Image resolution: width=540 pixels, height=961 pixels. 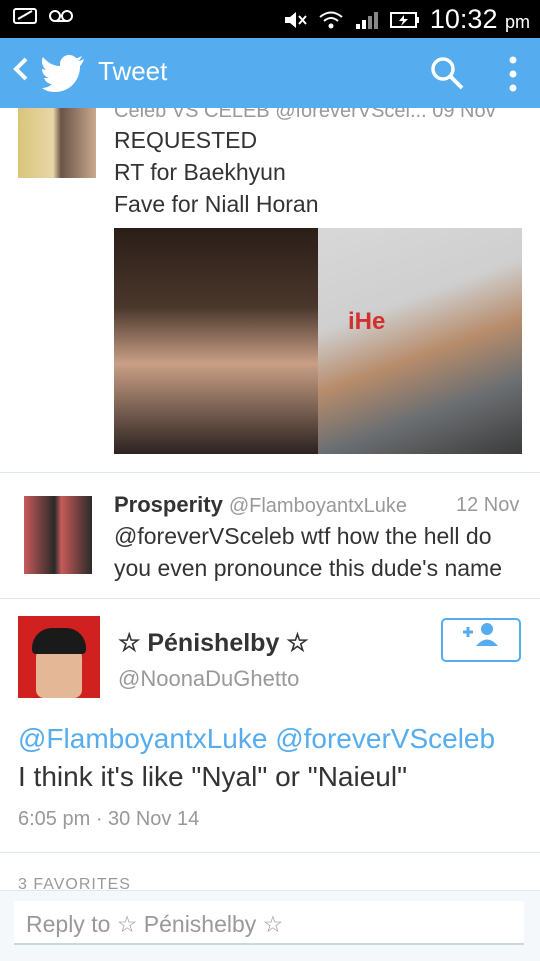 What do you see at coordinates (213, 776) in the screenshot?
I see `tweet-body: I think it's like "Nyal" or "Naieul"` at bounding box center [213, 776].